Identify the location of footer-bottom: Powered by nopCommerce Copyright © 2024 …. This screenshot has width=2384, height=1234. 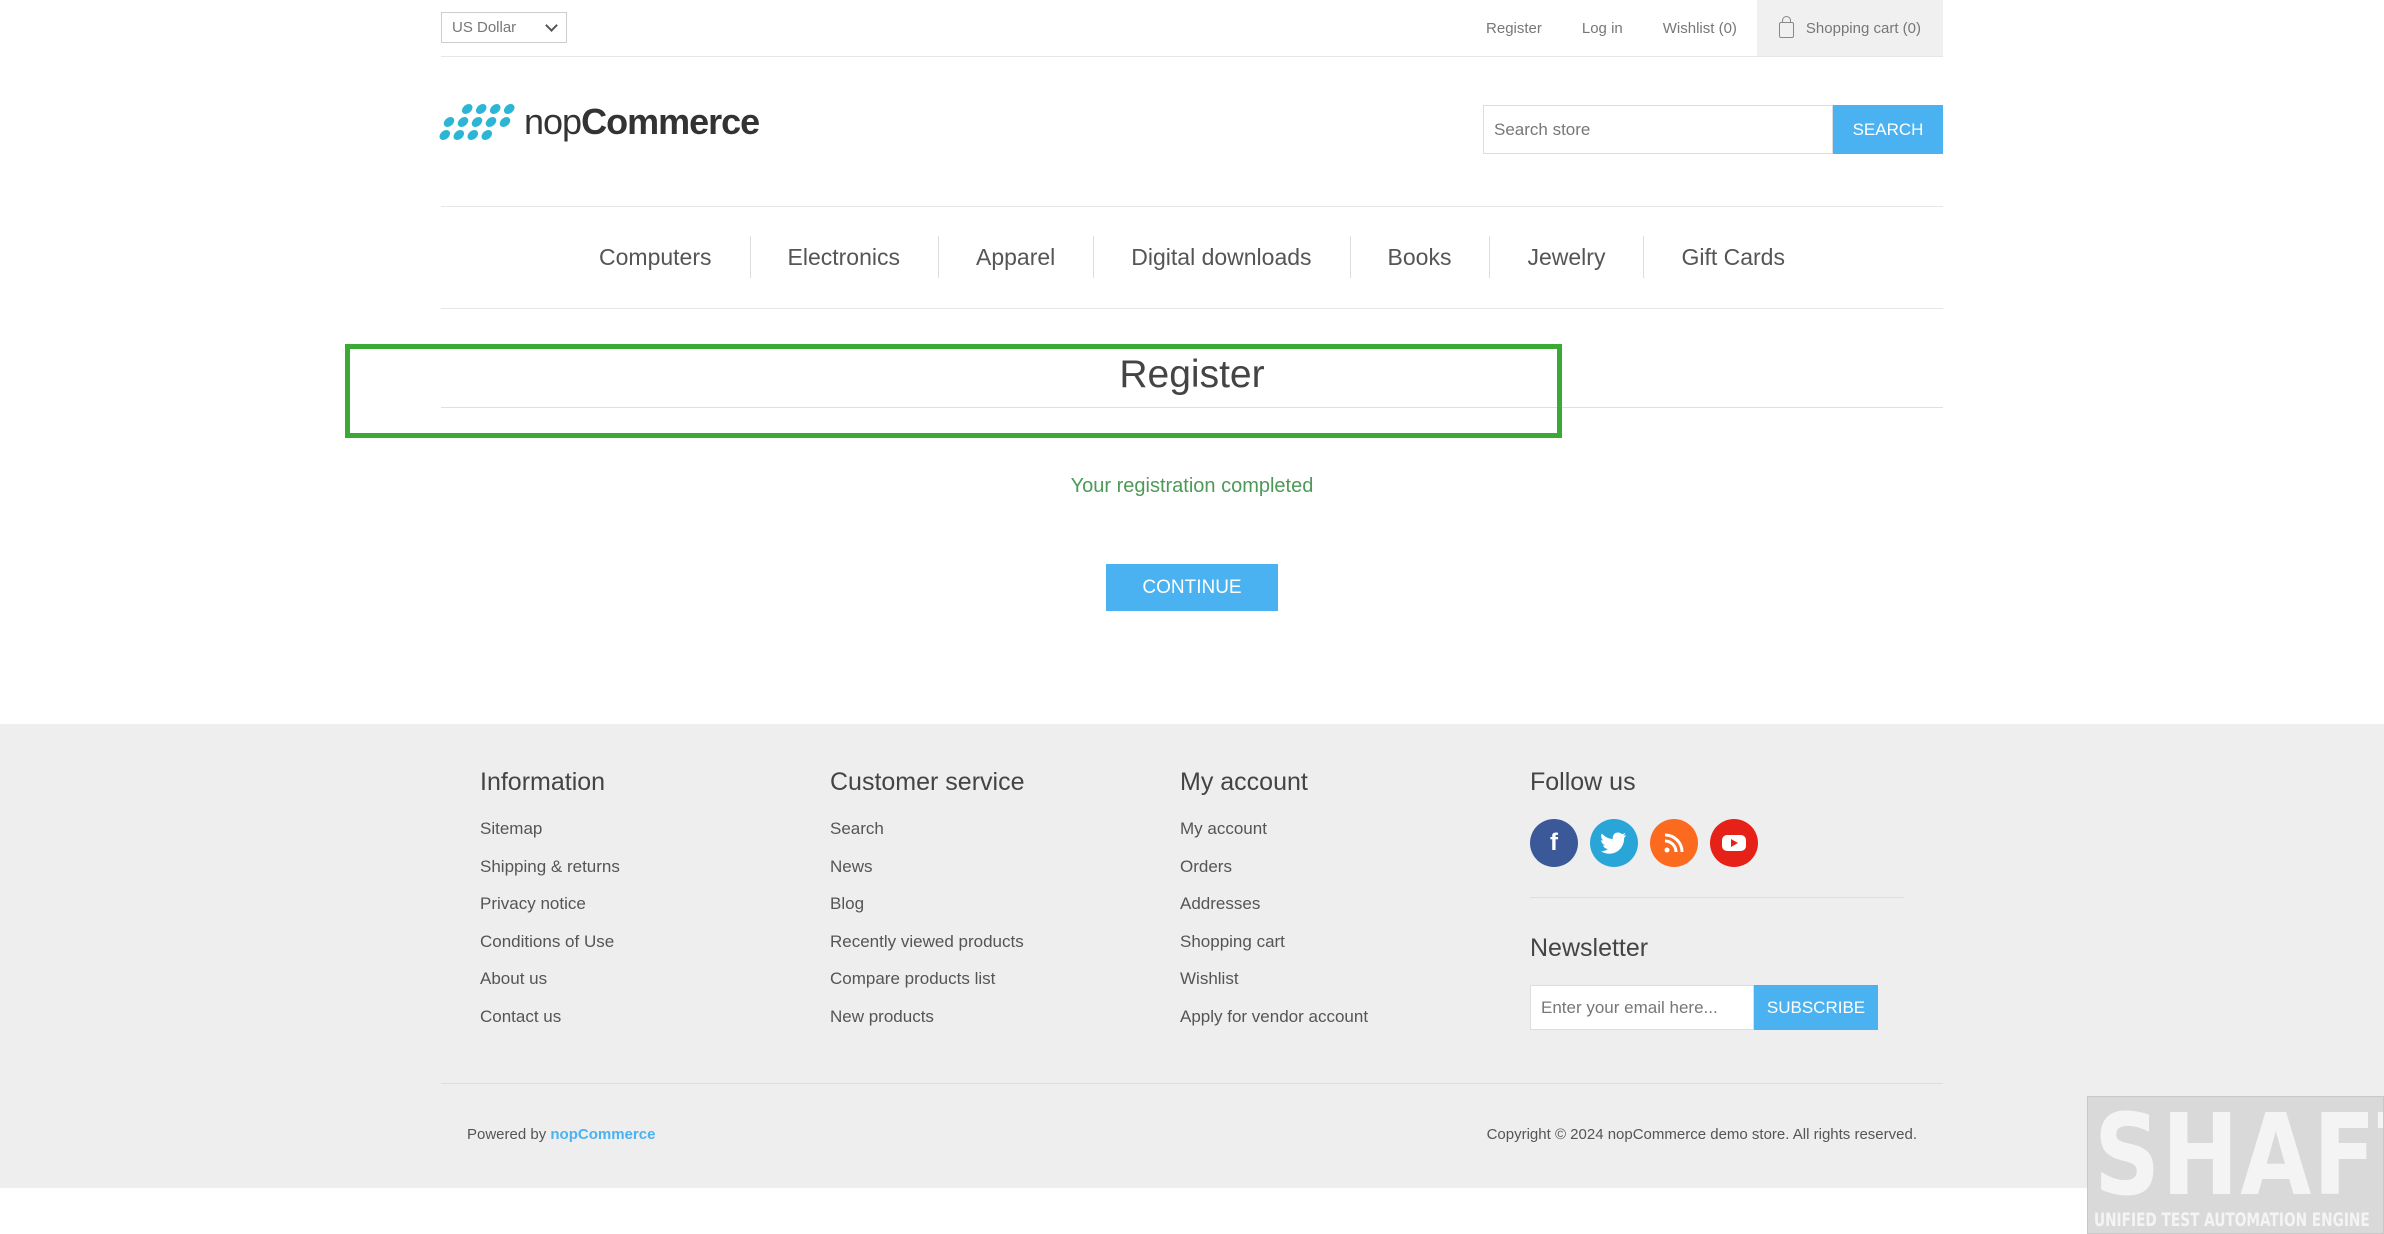
(1192, 1135).